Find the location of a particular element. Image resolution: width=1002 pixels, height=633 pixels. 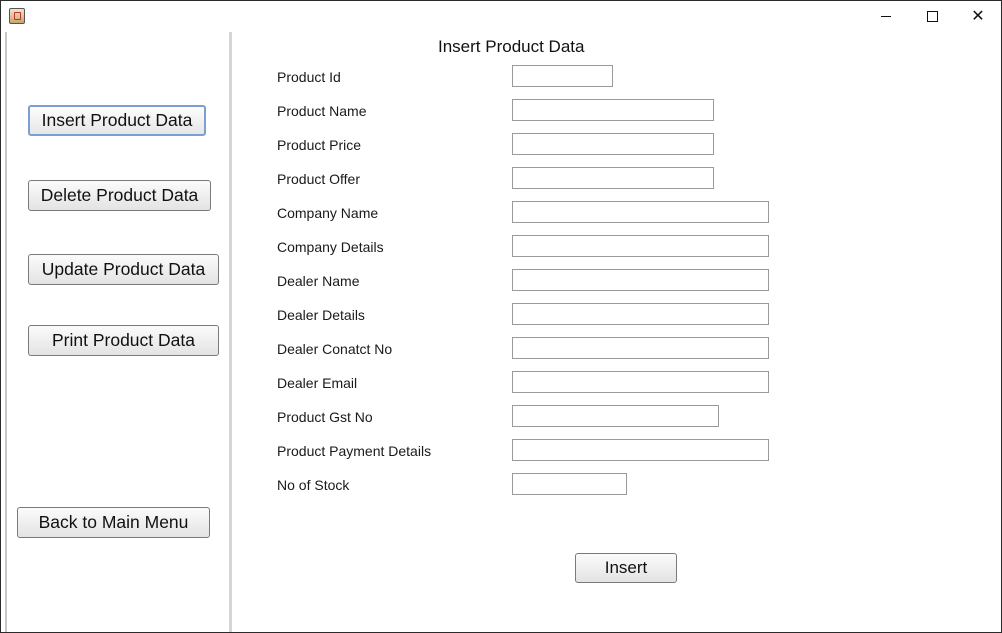

close-button: ✕ is located at coordinates (978, 16).